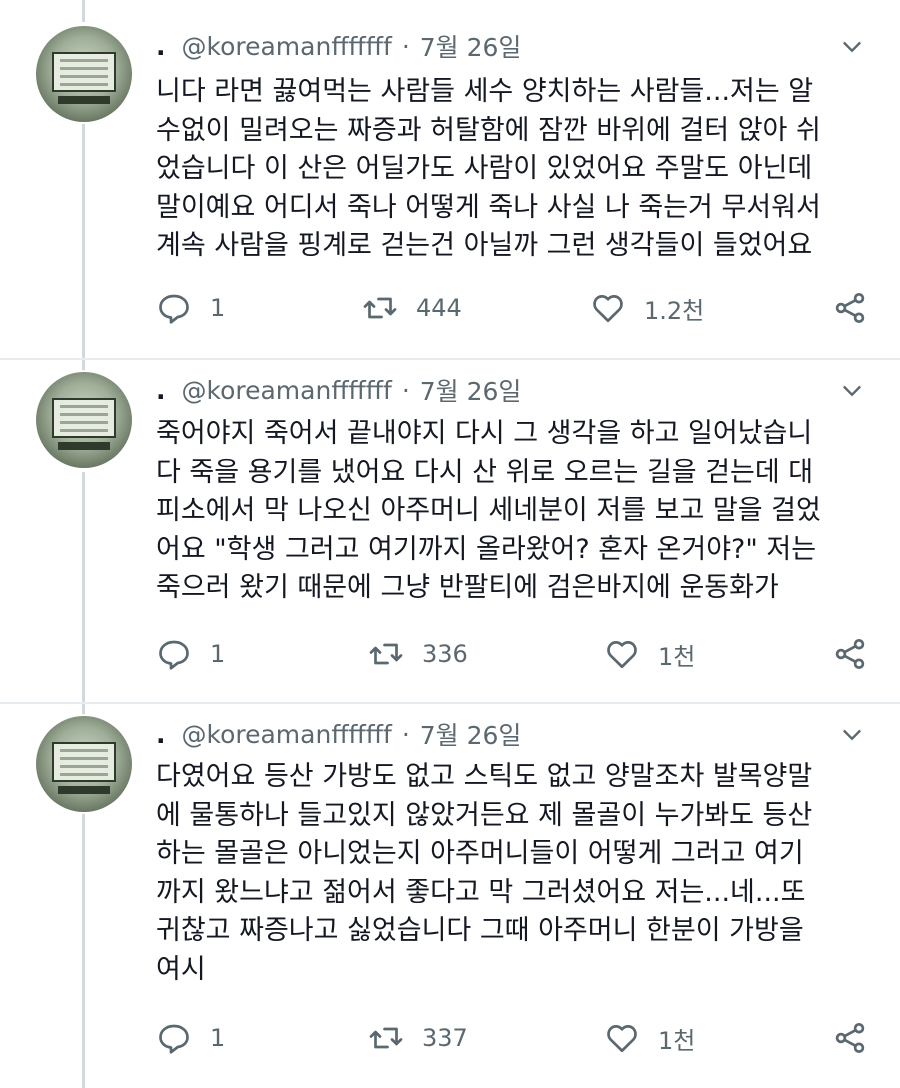  Describe the element at coordinates (516, 308) in the screenshot. I see `tweet-actions: 1 444 1.2천` at that location.